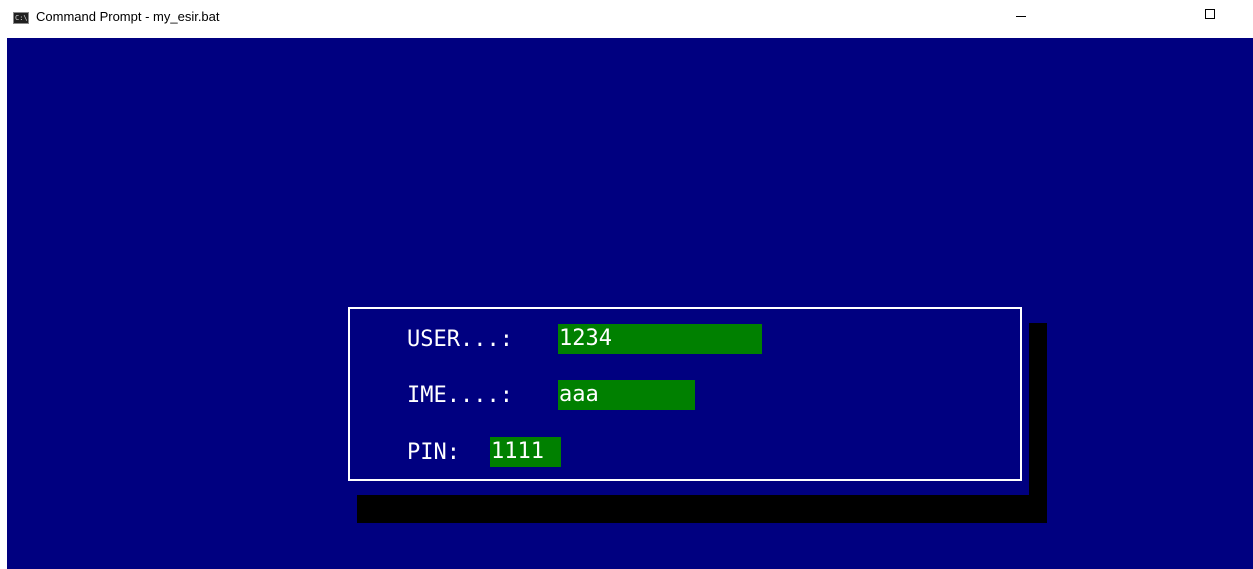  Describe the element at coordinates (1038, 423) in the screenshot. I see `dialog-shadow-right` at that location.